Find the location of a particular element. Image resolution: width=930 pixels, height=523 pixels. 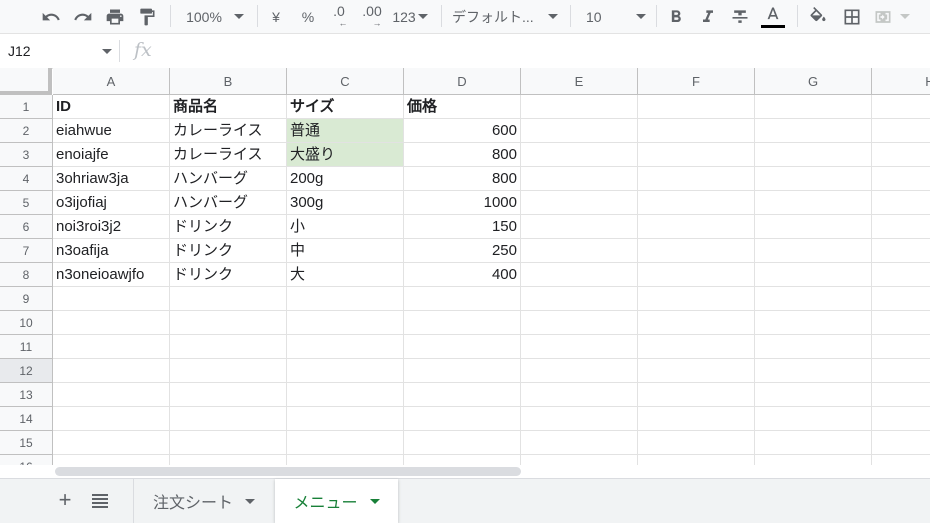

cell-a12 is located at coordinates (111, 371).